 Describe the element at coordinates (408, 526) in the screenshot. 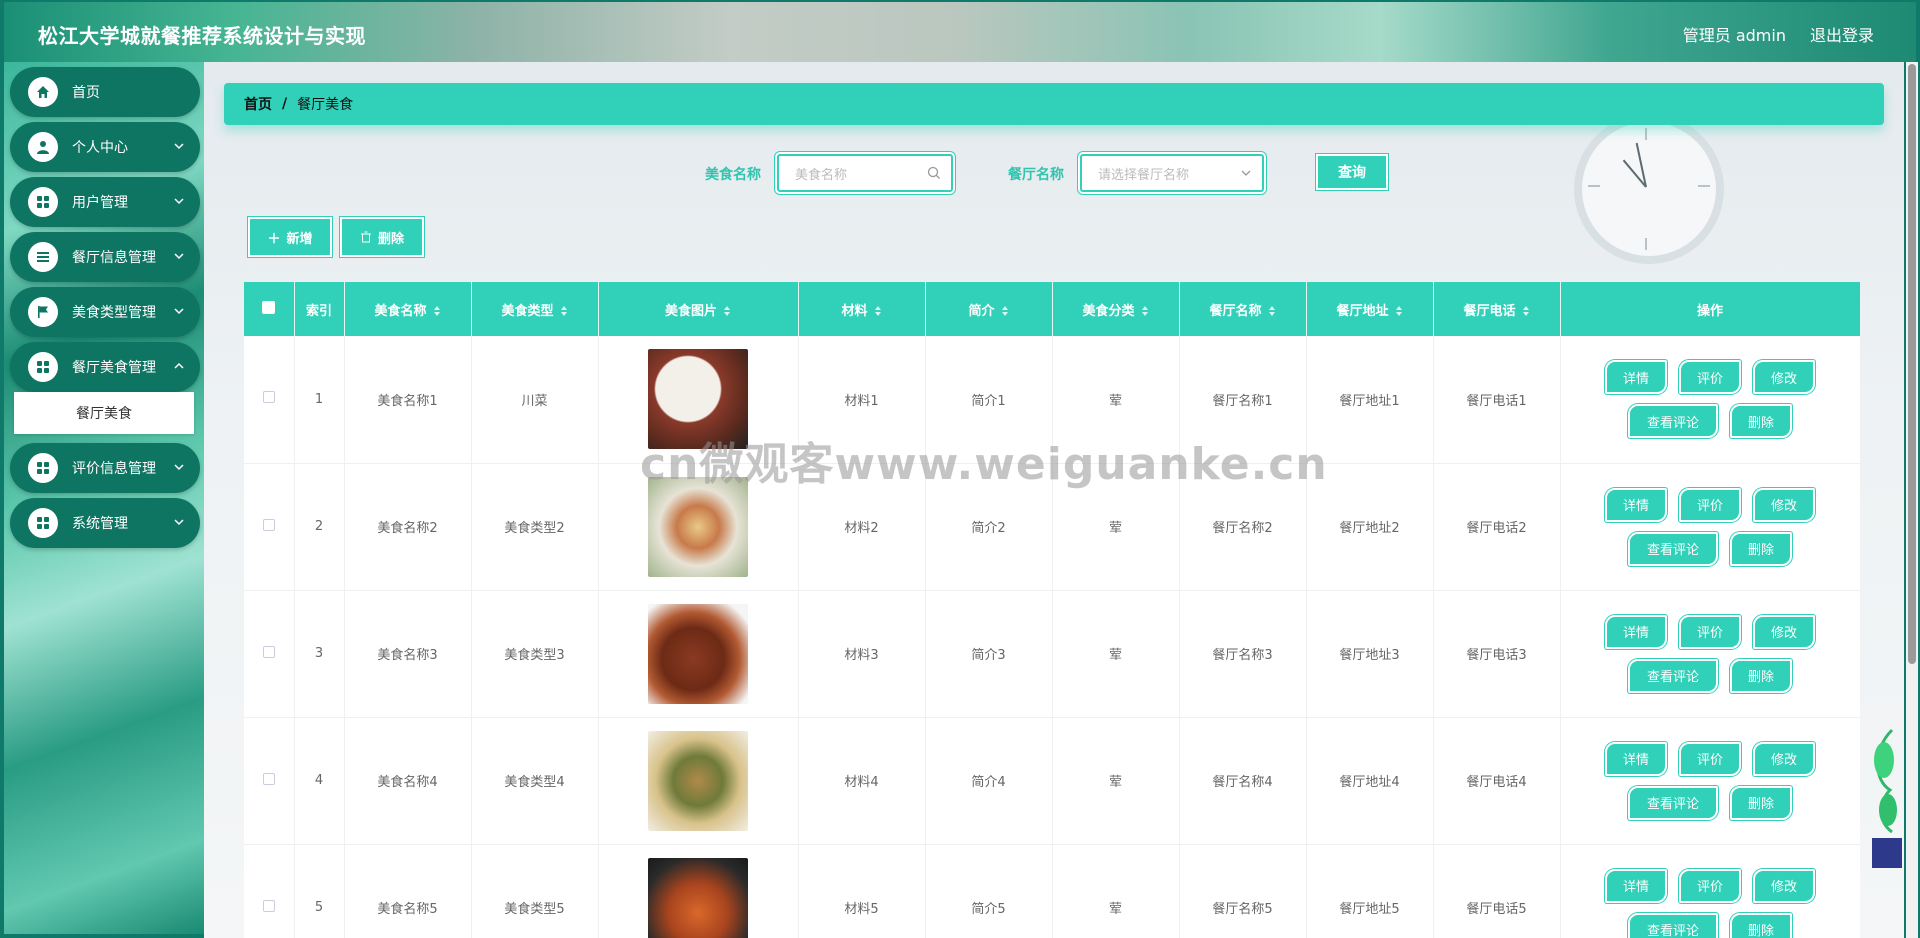

I see `cell-food-name: 美食名称2` at that location.